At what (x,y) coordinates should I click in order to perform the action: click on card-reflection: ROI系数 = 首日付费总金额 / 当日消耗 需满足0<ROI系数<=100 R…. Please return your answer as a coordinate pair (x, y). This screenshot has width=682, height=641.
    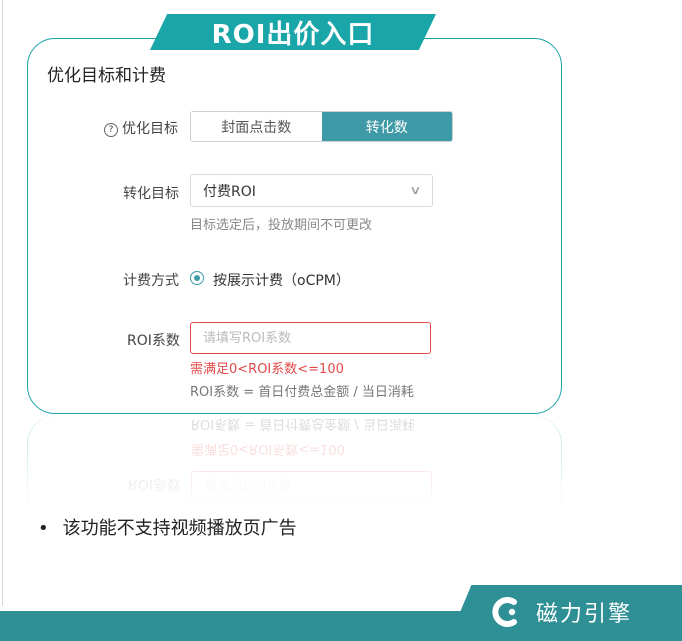
    Looking at the image, I should click on (294, 464).